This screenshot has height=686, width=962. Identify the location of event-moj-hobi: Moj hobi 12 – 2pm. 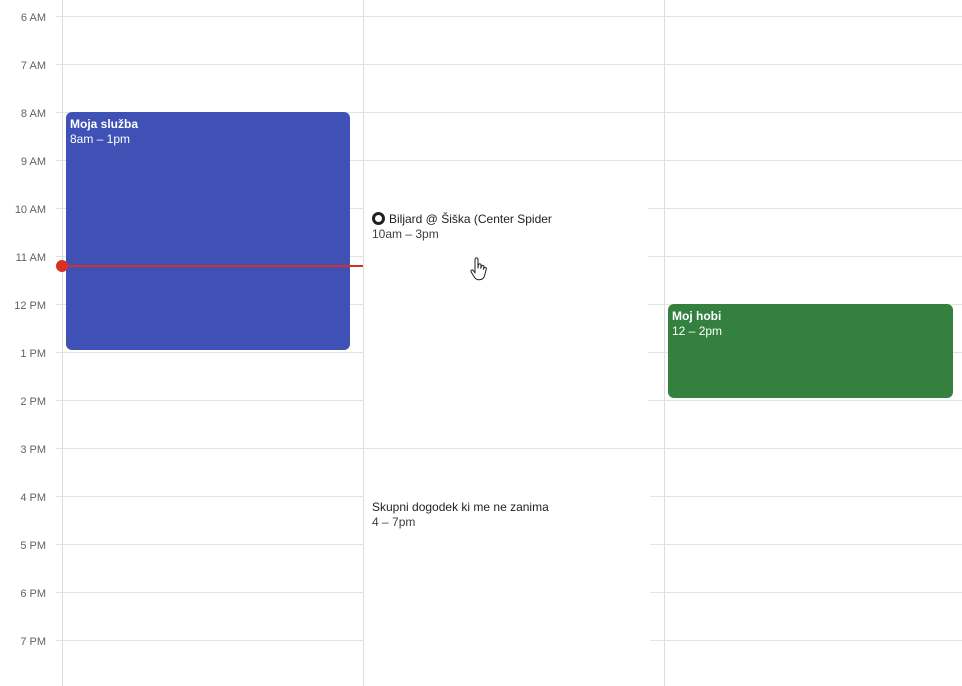
(810, 351).